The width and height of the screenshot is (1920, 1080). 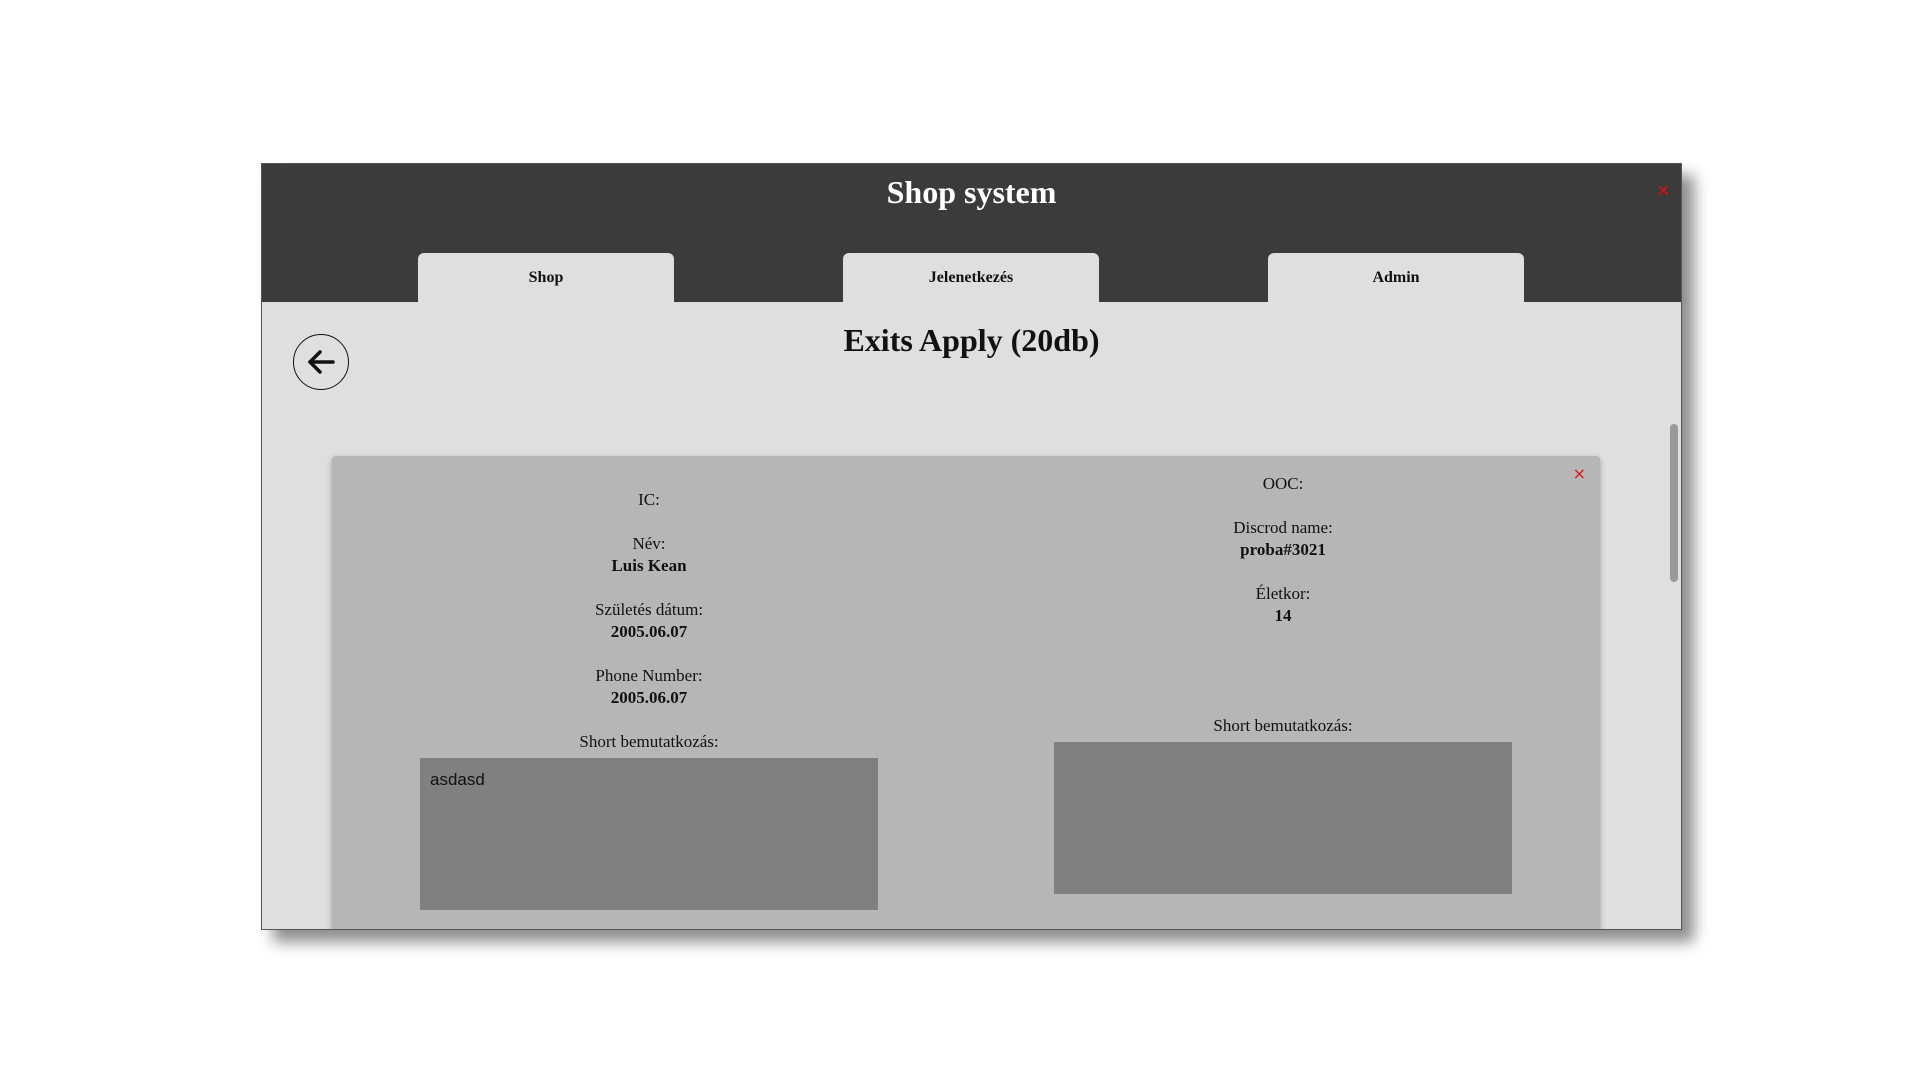 What do you see at coordinates (1674, 503) in the screenshot?
I see `scrollbar-thumb` at bounding box center [1674, 503].